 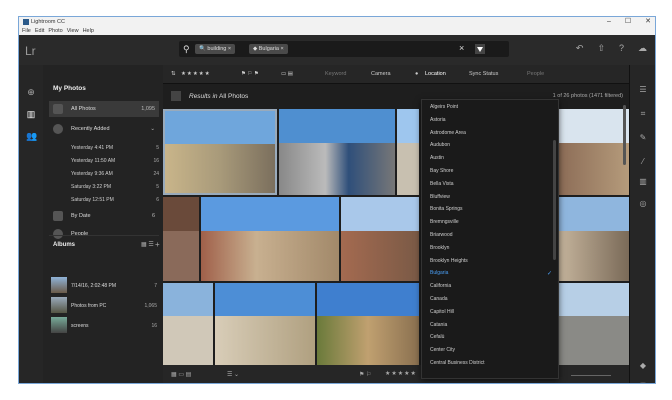 I want to click on scrollbar, so click(x=624, y=135).